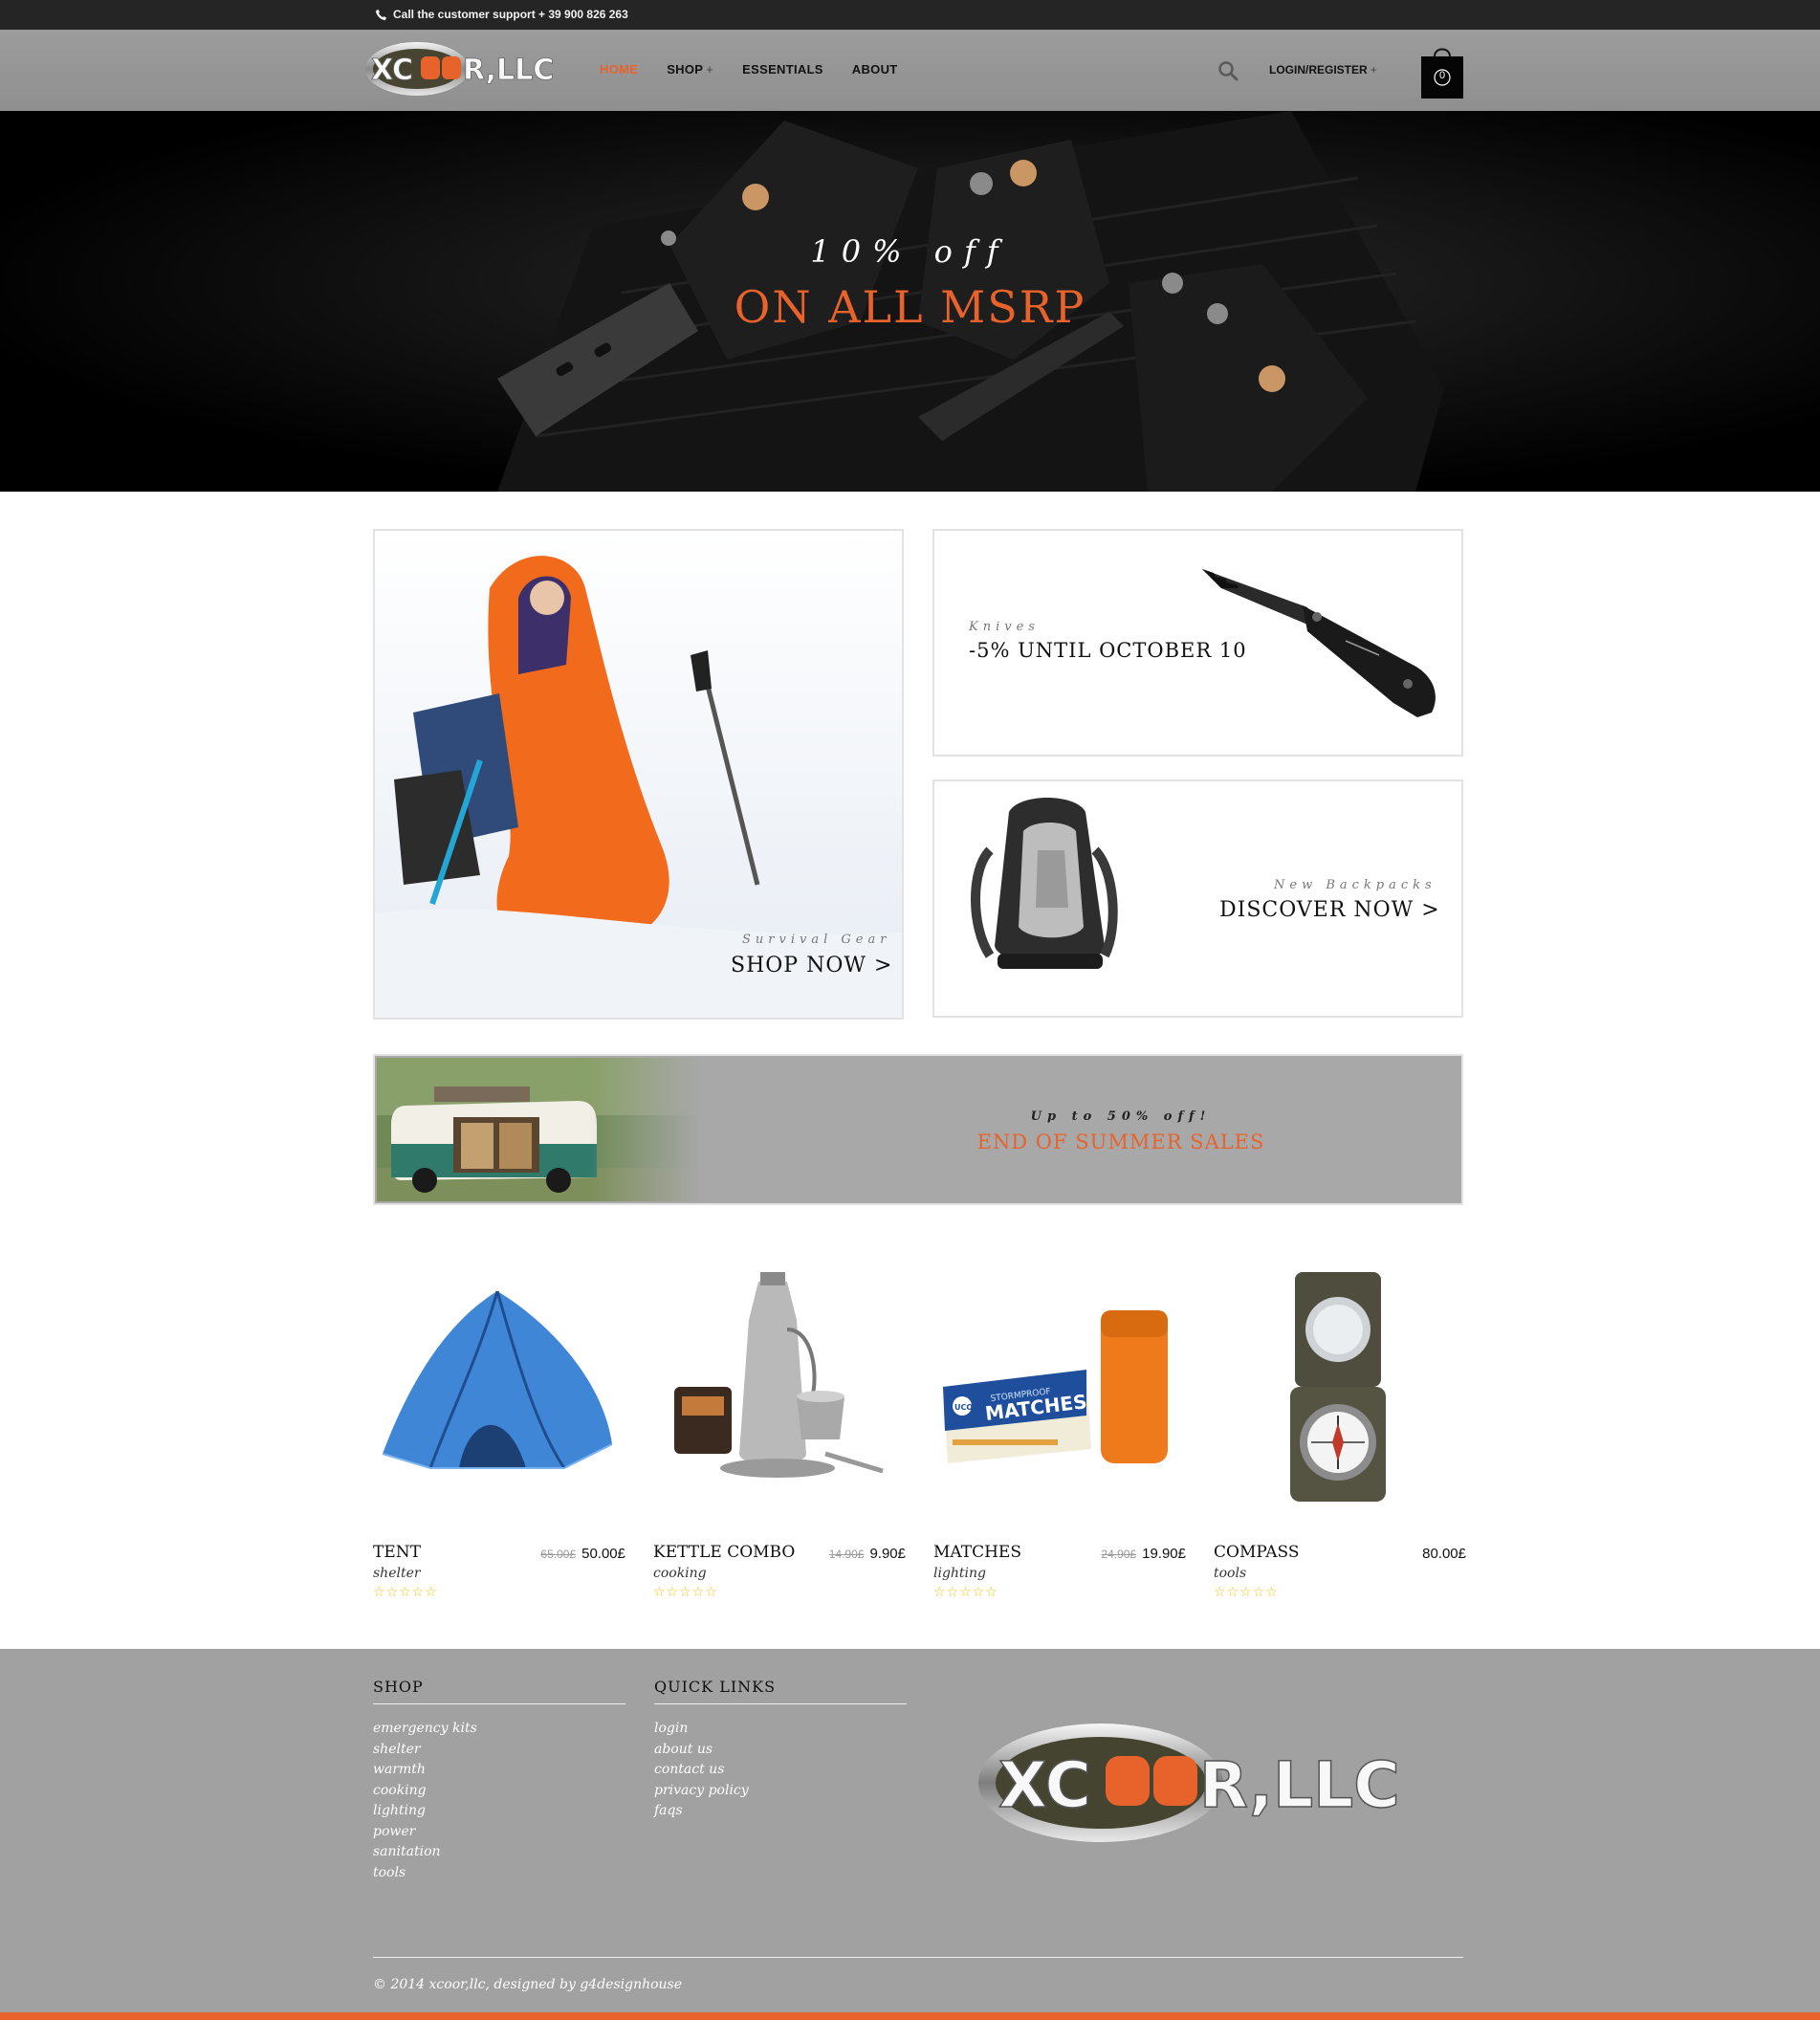 Image resolution: width=1820 pixels, height=2020 pixels. What do you see at coordinates (1121, 1116) in the screenshot?
I see `summer-pretitle: Up to 50% off!` at bounding box center [1121, 1116].